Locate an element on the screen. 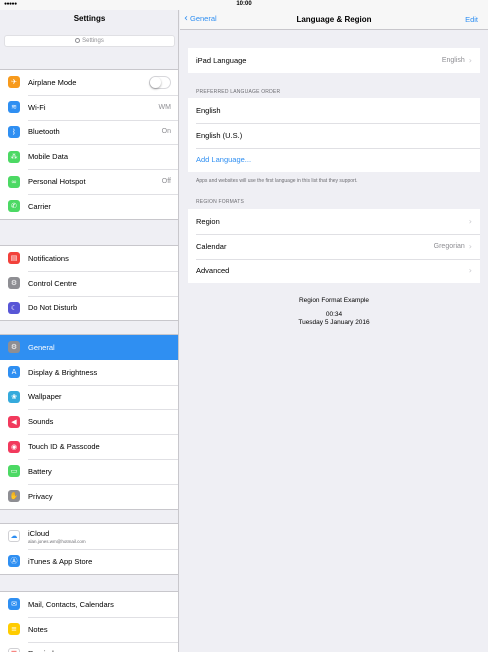  calendar-label: Calendar is located at coordinates (211, 246).